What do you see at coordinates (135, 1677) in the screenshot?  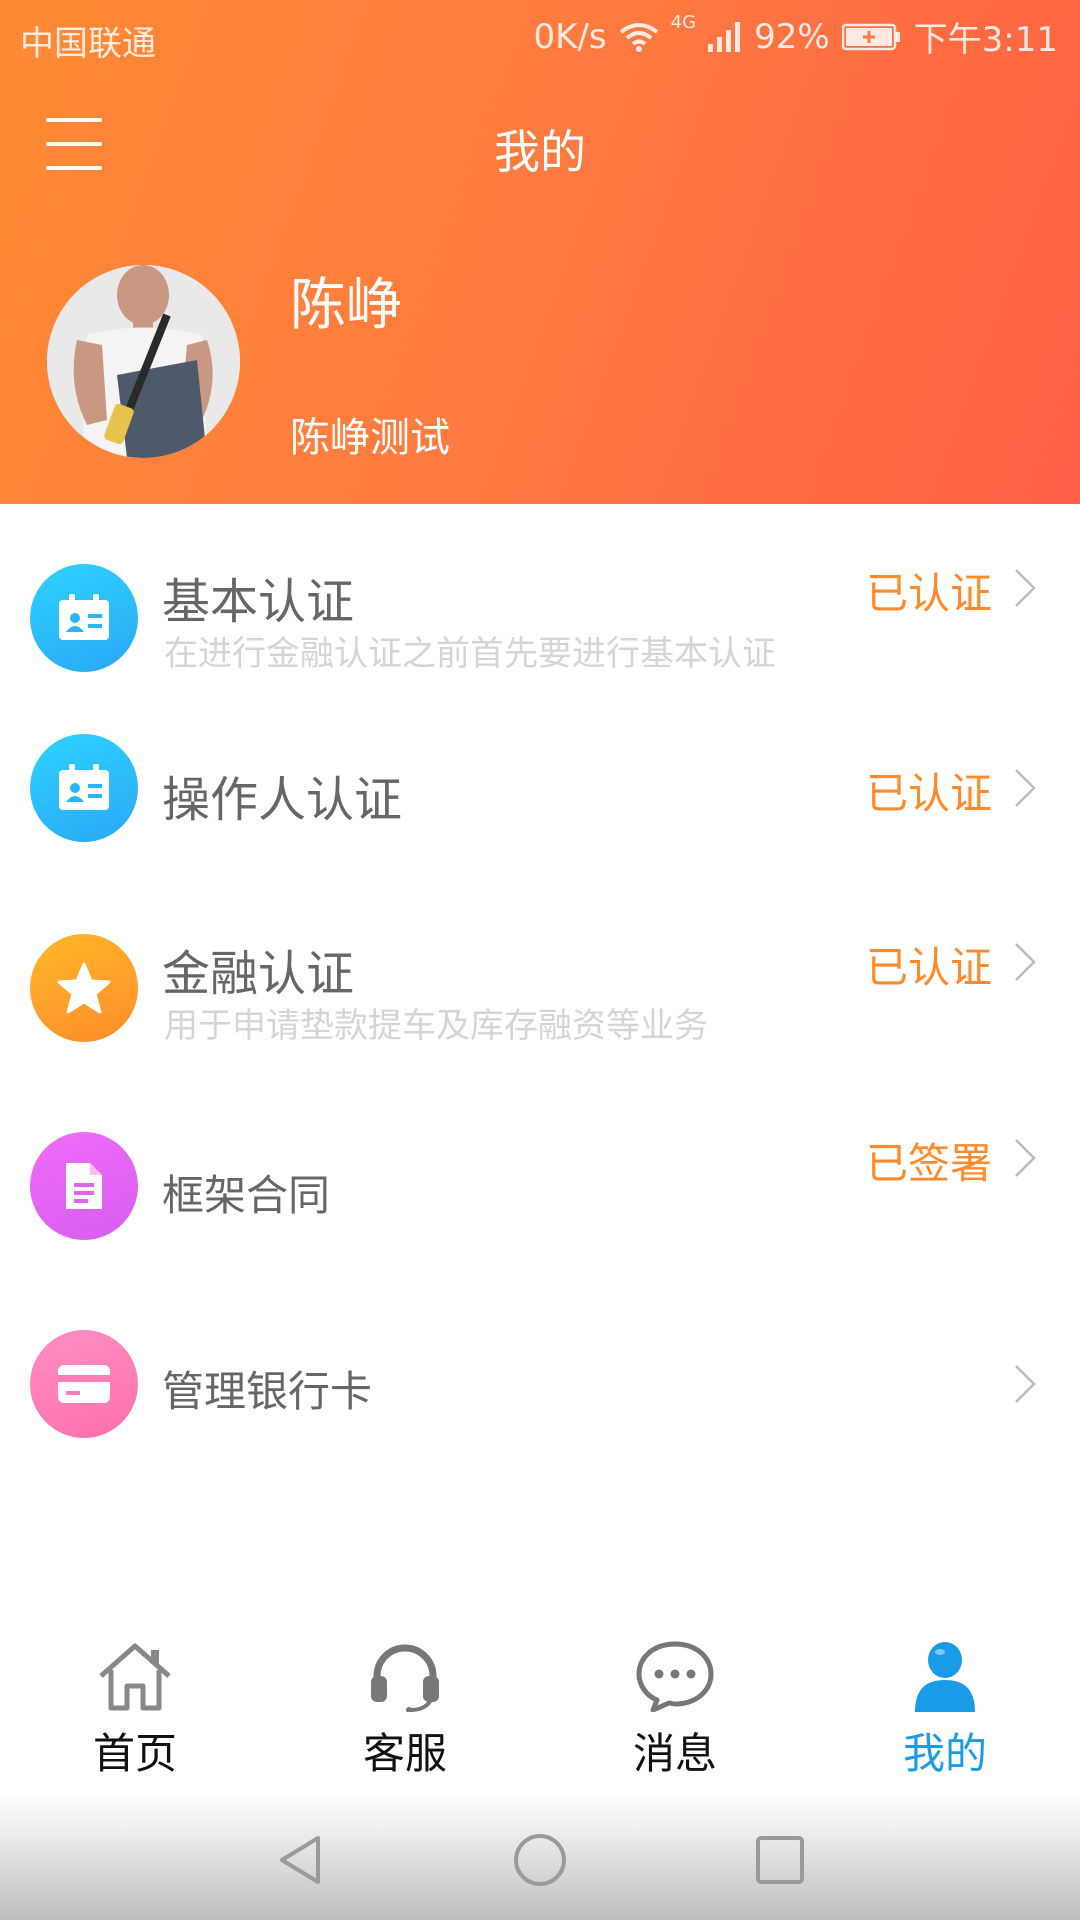 I see `home-icon` at bounding box center [135, 1677].